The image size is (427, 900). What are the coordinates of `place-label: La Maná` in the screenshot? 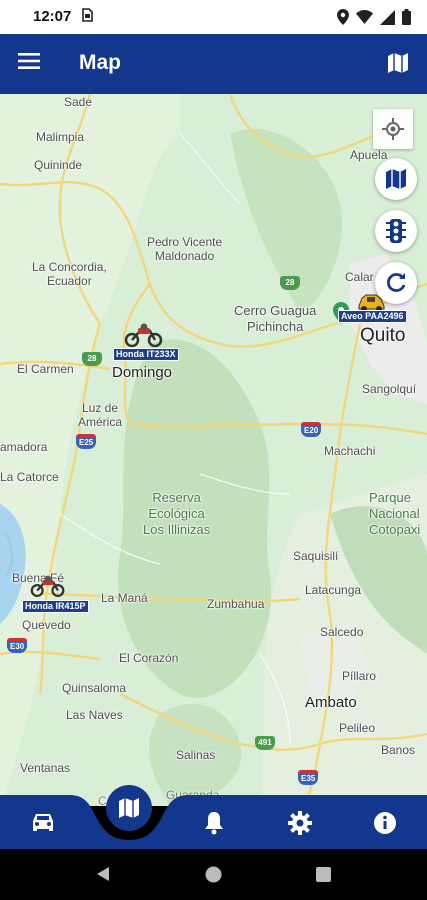 It's located at (124, 598).